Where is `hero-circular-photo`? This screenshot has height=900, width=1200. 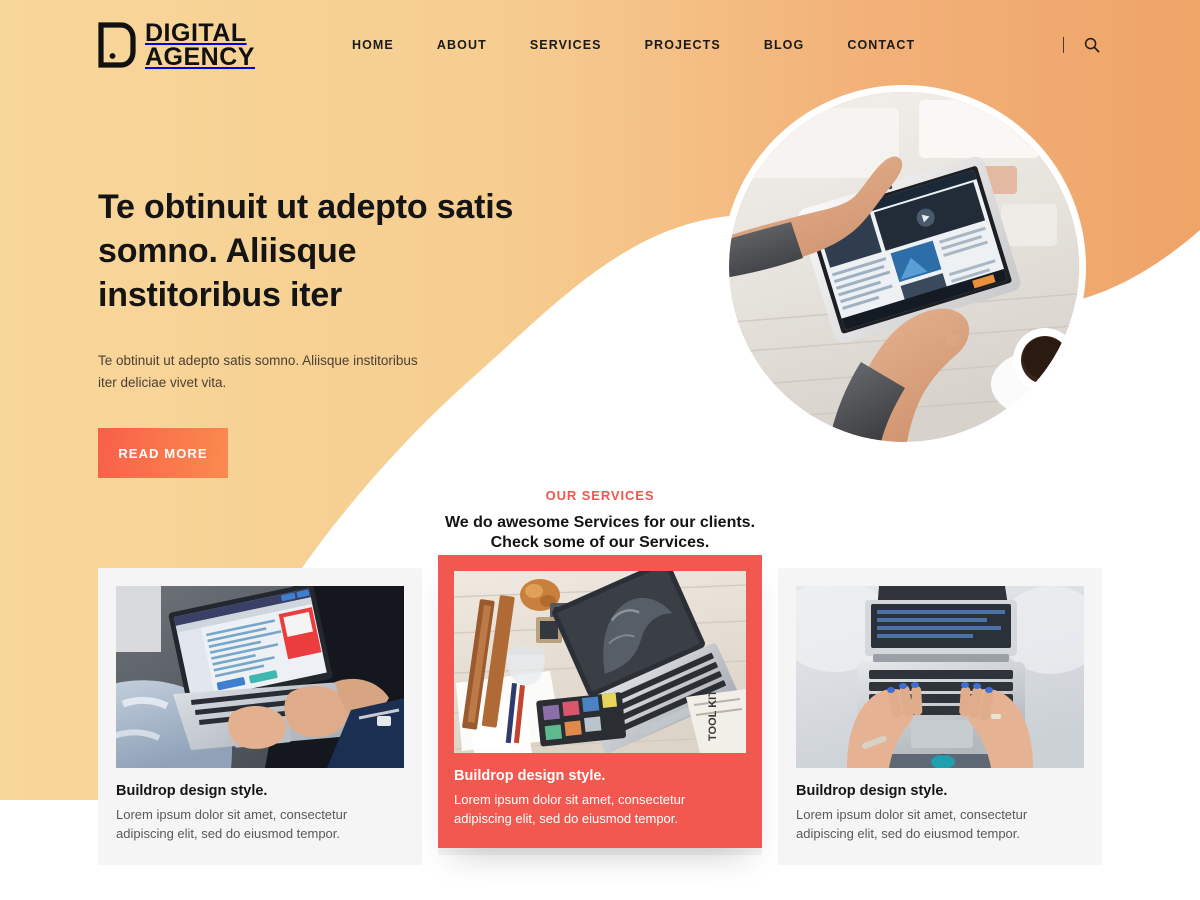 hero-circular-photo is located at coordinates (904, 267).